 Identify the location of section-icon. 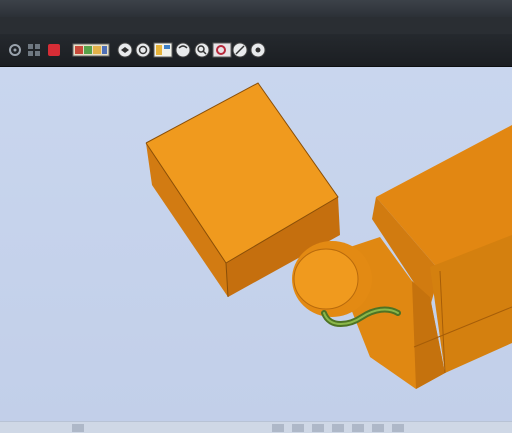
(222, 50).